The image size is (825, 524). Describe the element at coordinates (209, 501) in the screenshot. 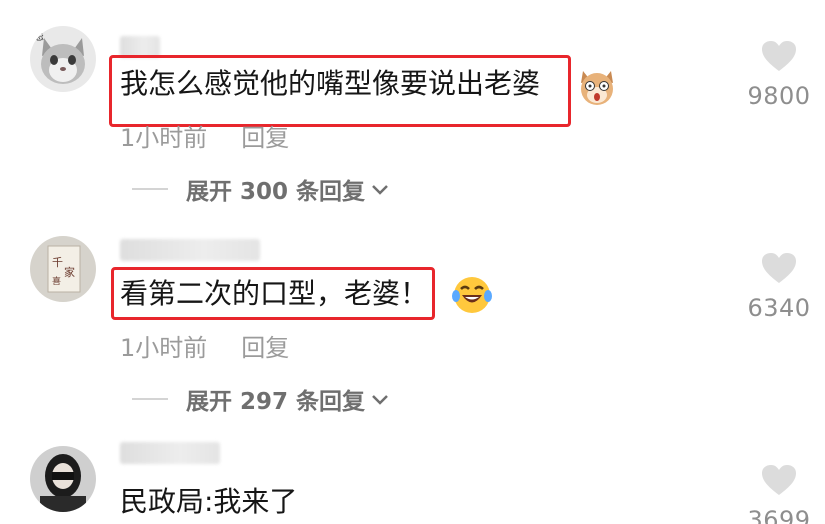

I see `comment-text: 民政局:我来了` at that location.